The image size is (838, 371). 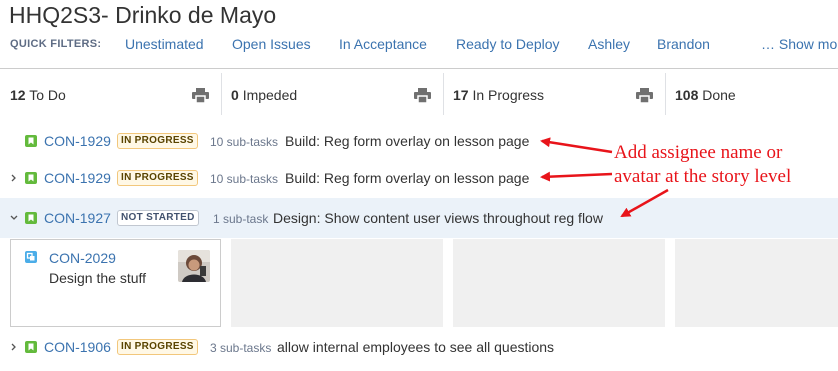 What do you see at coordinates (698, 152) in the screenshot?
I see `annotation-line-1: Add assignee name or` at bounding box center [698, 152].